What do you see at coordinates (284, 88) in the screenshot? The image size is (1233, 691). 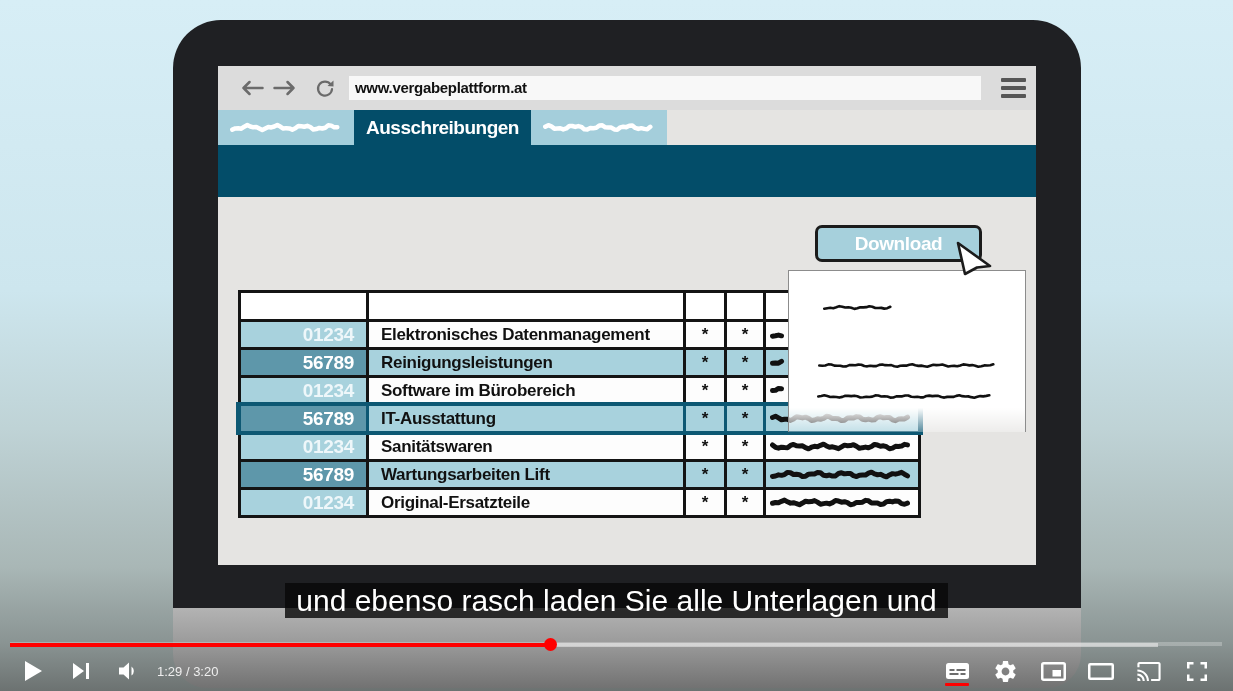 I see `forward-arrow-icon` at bounding box center [284, 88].